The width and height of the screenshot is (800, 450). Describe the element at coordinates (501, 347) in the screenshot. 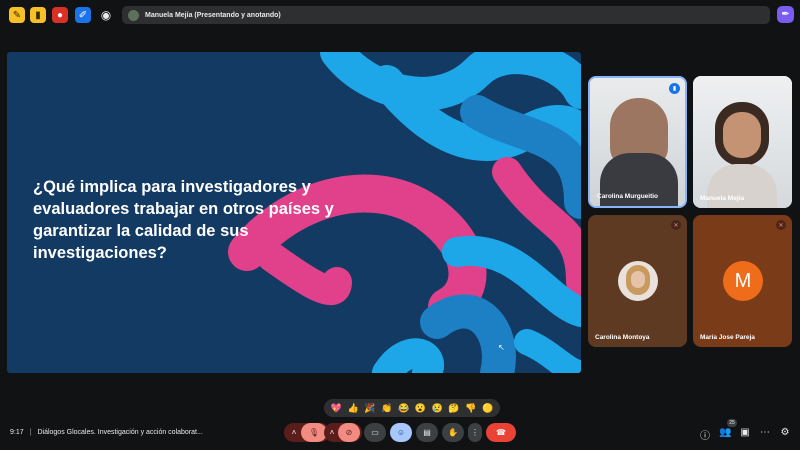

I see `mouse-cursor-icon: ↖` at that location.